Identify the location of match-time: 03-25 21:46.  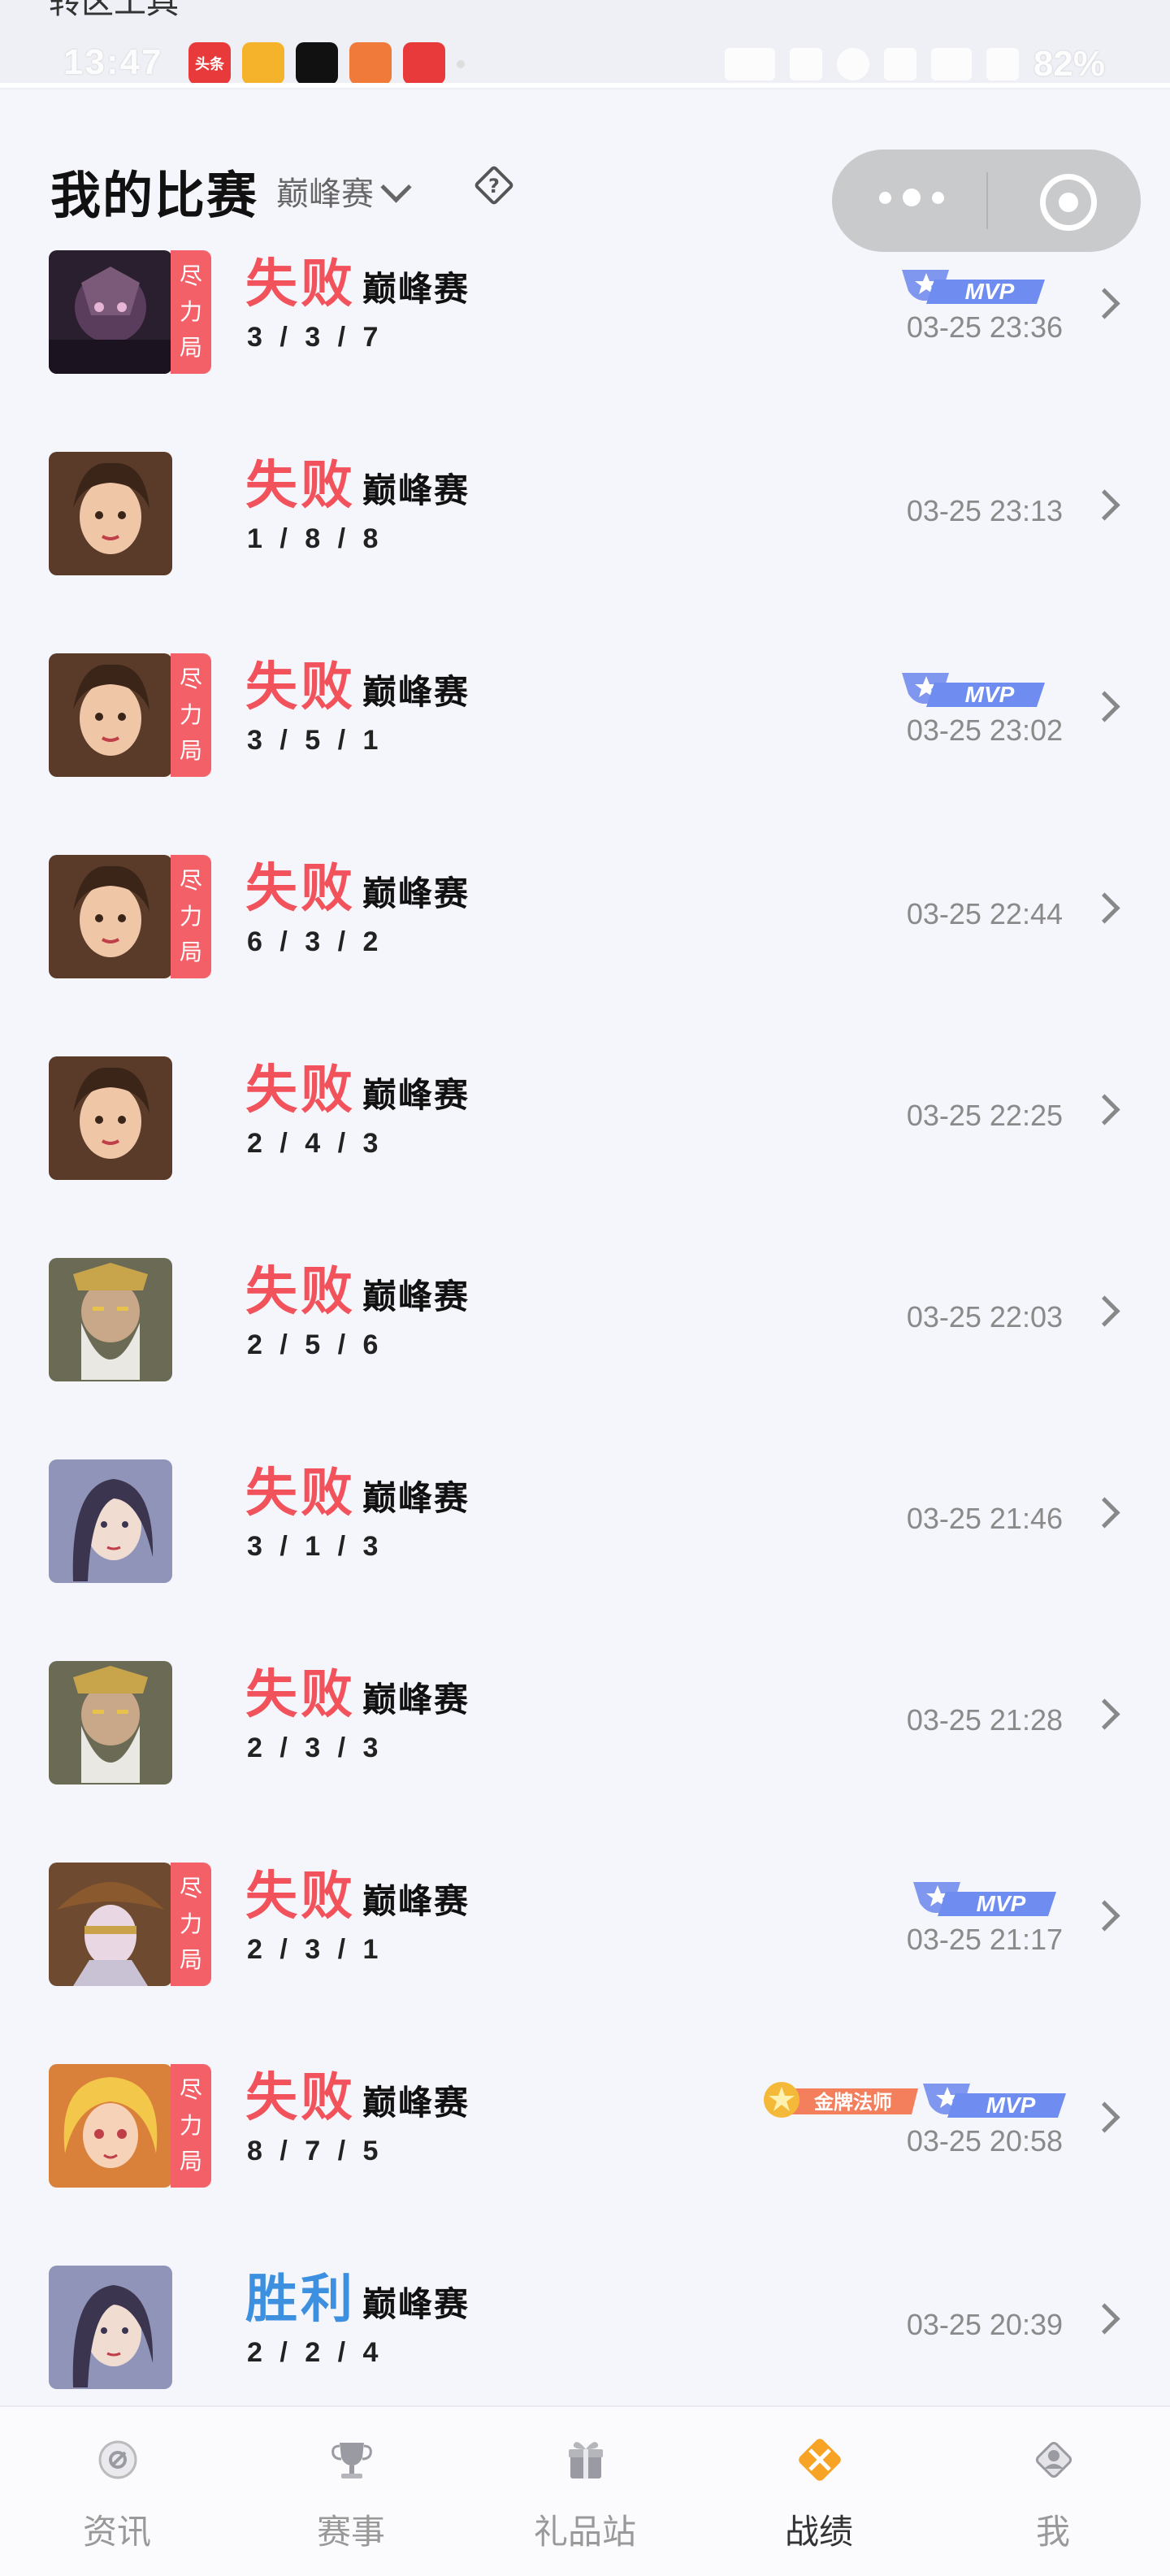
(985, 1518).